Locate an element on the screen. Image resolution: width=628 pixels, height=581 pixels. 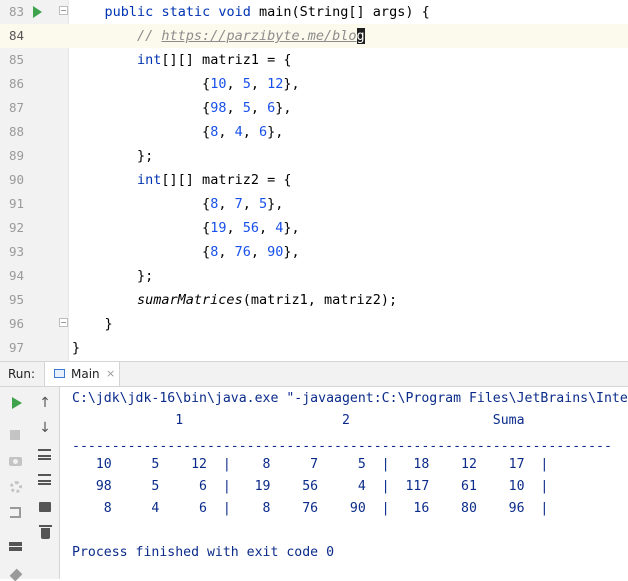
line-number: 93 is located at coordinates (16, 251).